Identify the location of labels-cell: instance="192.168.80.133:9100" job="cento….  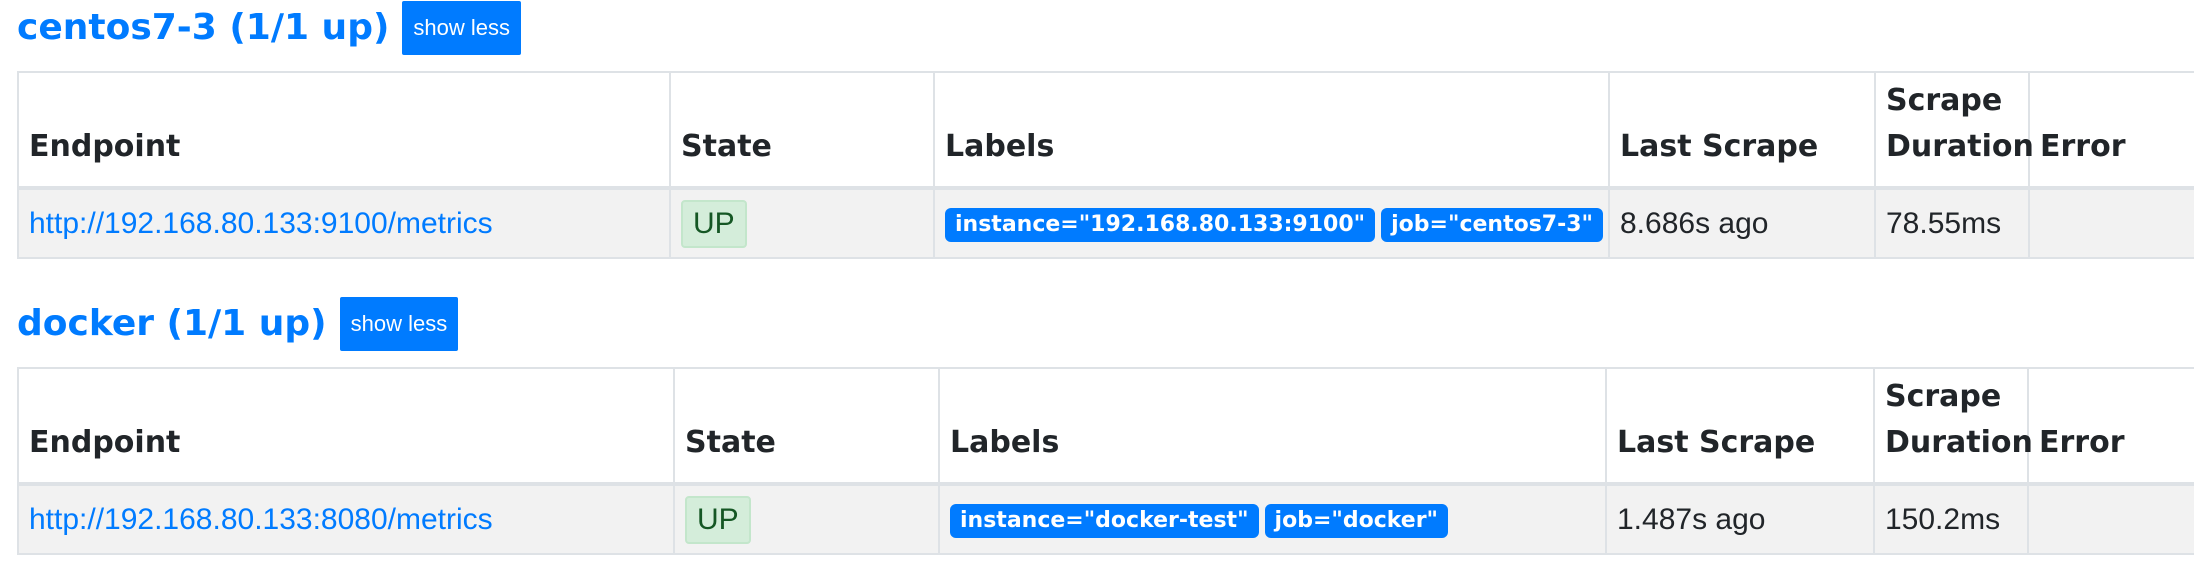
(1271, 223).